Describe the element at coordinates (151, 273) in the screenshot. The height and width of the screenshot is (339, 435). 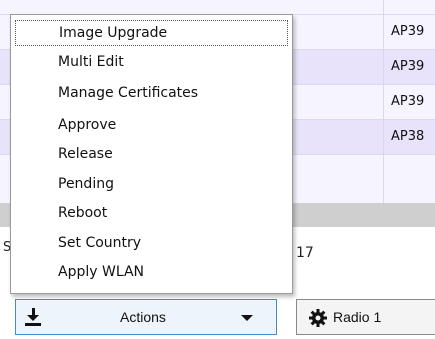
I see `menu-item-apply-wlan: Apply WLAN` at that location.